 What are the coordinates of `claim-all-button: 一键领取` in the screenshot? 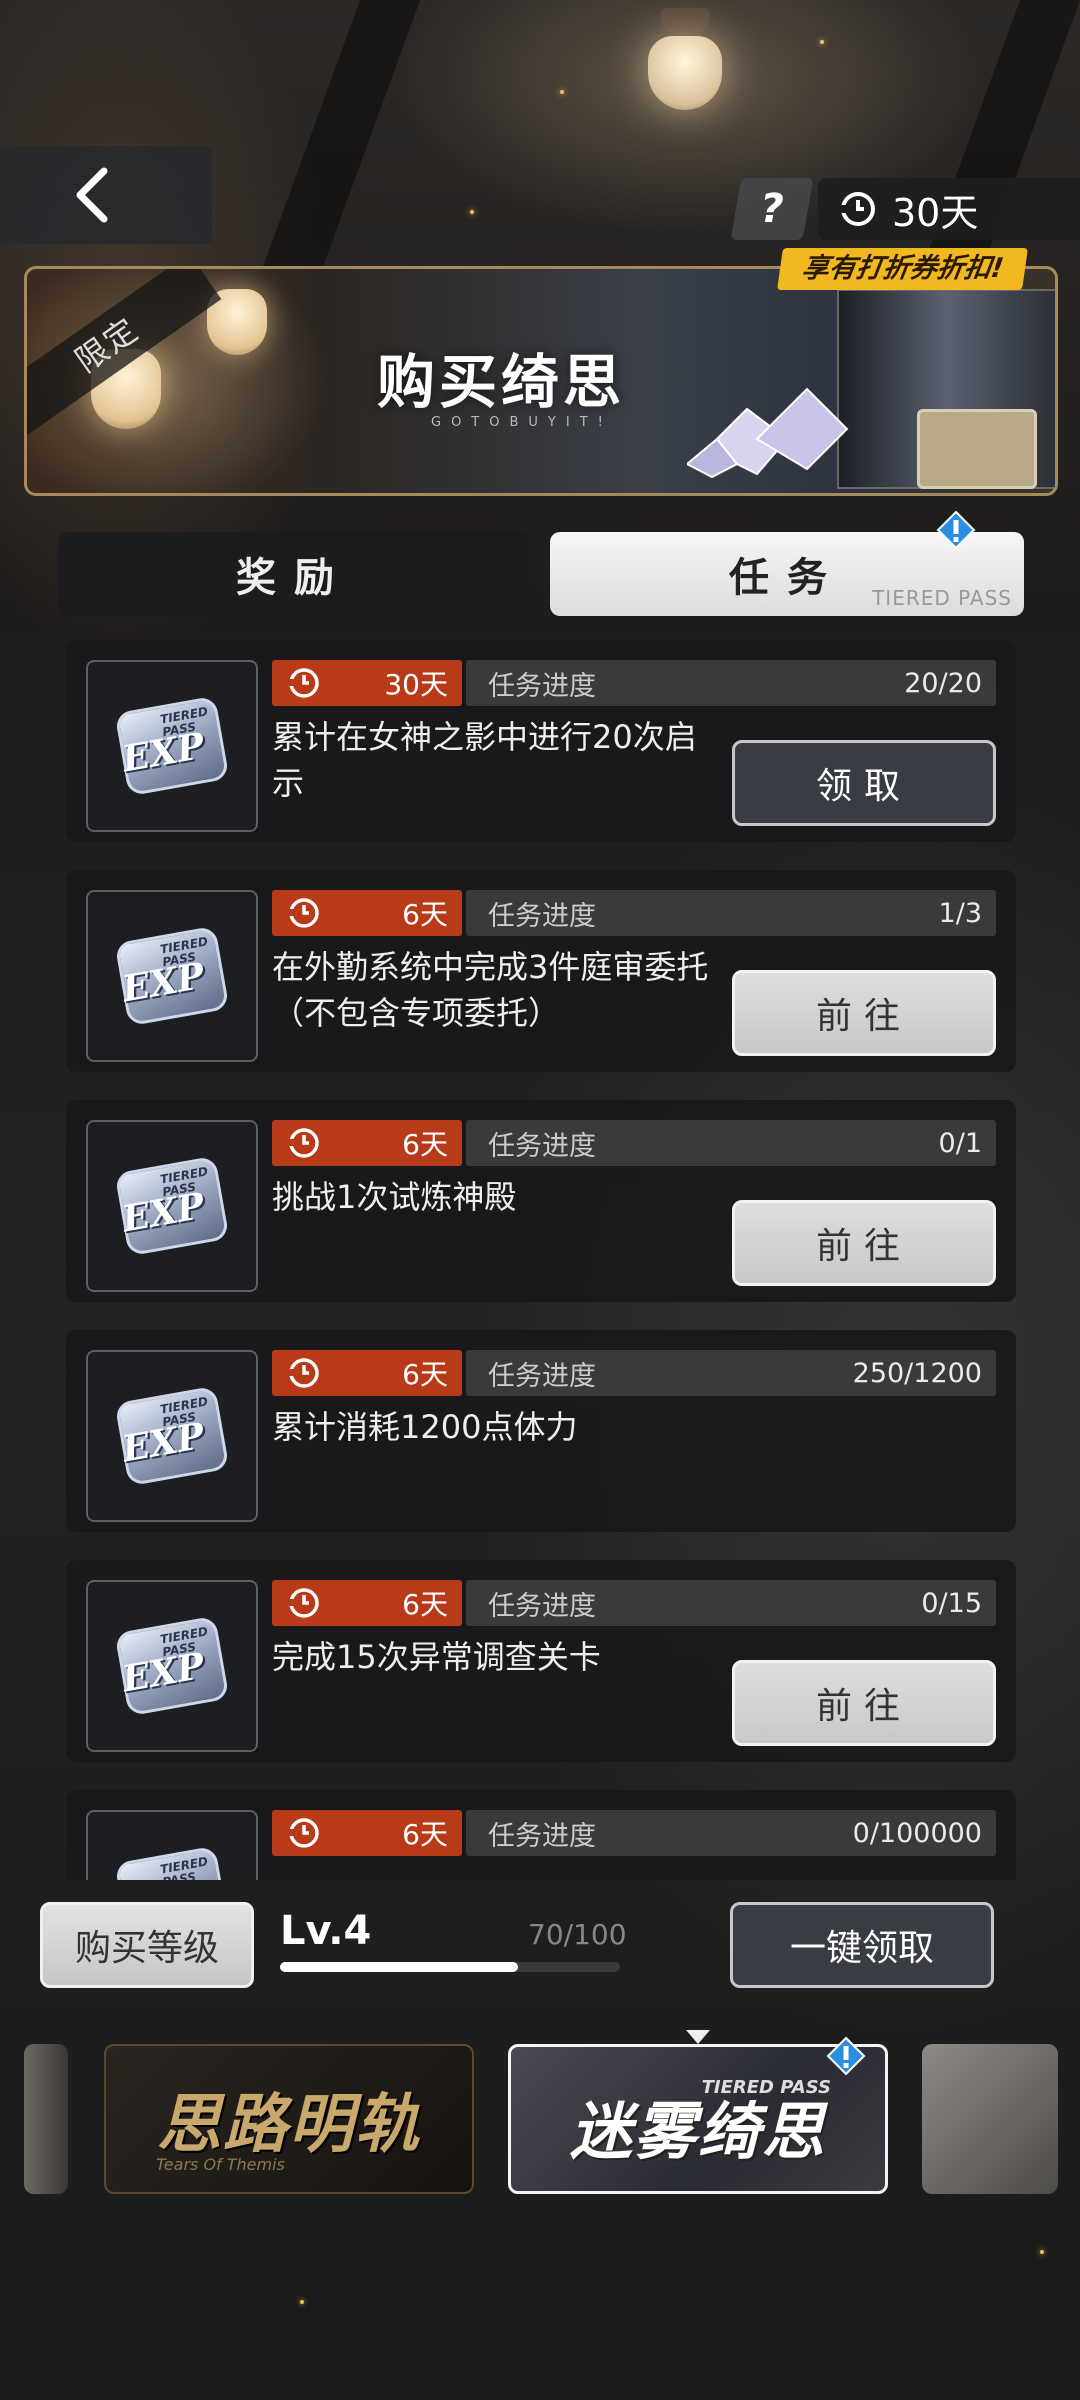 It's located at (862, 1945).